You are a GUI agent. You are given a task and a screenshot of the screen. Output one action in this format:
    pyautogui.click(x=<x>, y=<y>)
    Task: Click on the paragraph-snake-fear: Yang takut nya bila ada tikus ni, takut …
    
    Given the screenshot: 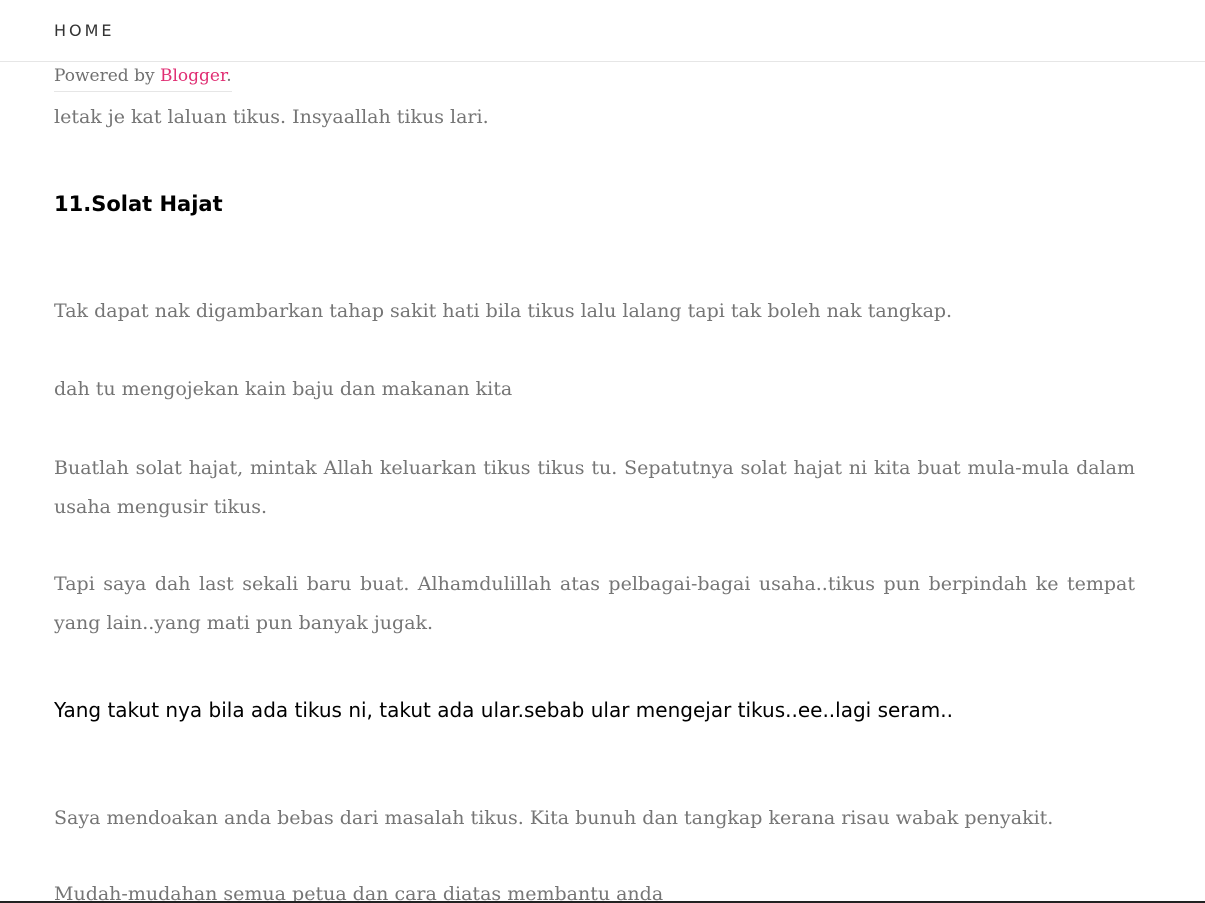 What is the action you would take?
    pyautogui.click(x=503, y=710)
    